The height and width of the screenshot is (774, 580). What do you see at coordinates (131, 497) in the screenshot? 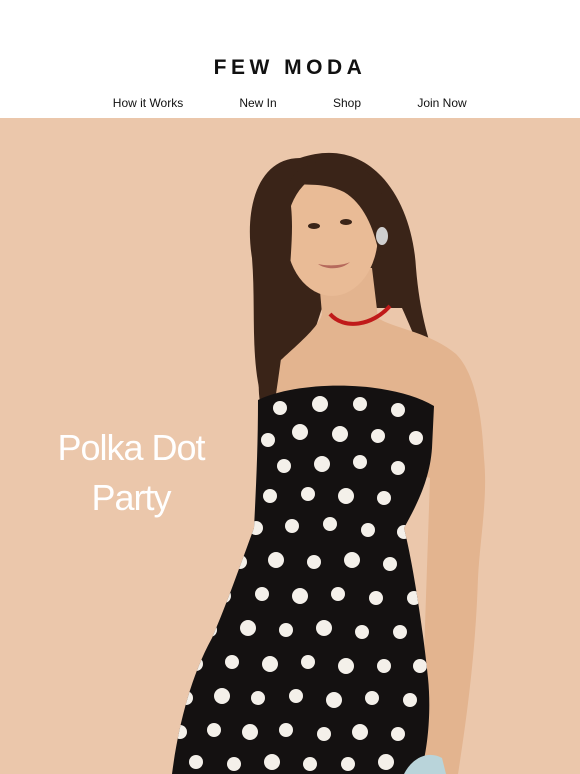
I see `headline-line-2: Party` at bounding box center [131, 497].